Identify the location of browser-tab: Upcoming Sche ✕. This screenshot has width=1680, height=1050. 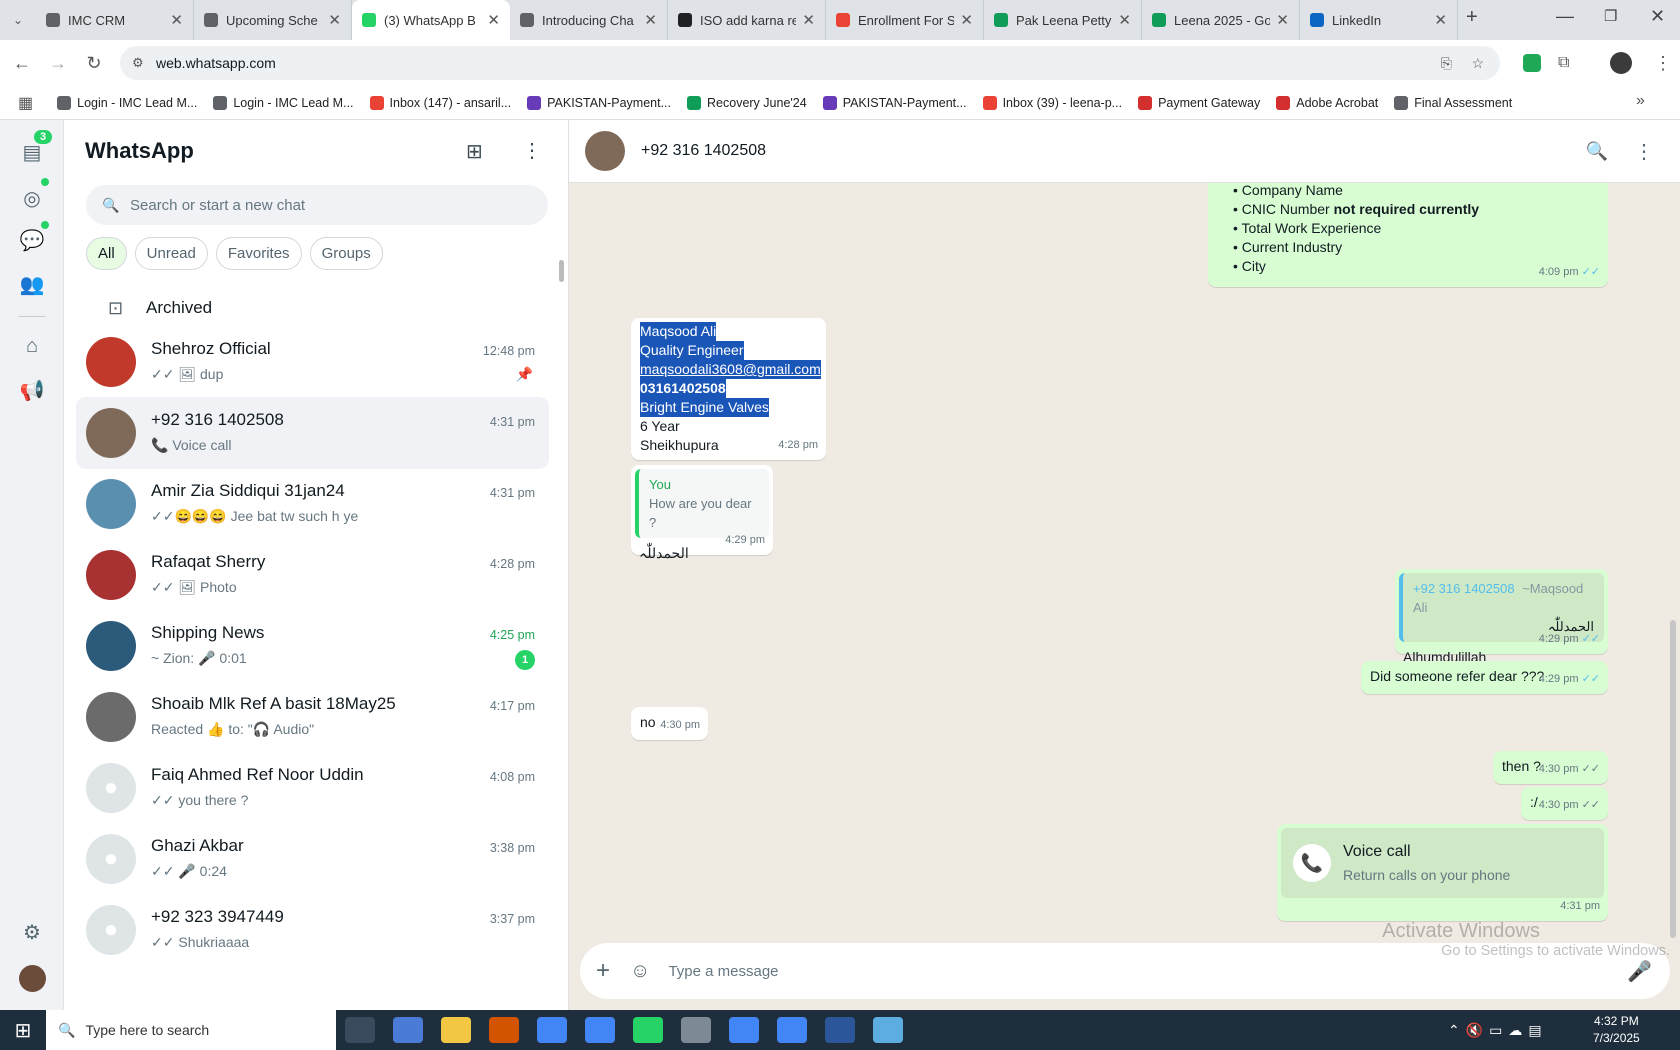
(273, 20).